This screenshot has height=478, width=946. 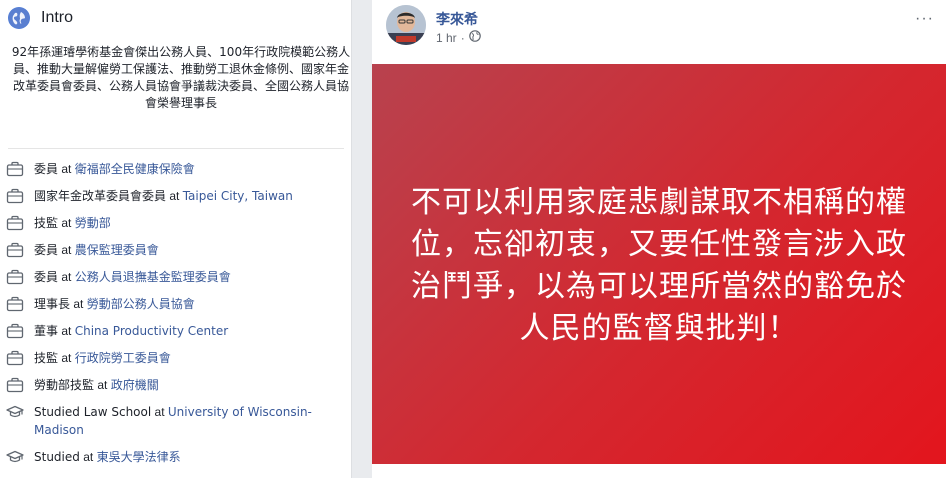 I want to click on intro-list-item: 國家年金改革委員會委員 at Taipei City, Taiwan, so click(x=176, y=196).